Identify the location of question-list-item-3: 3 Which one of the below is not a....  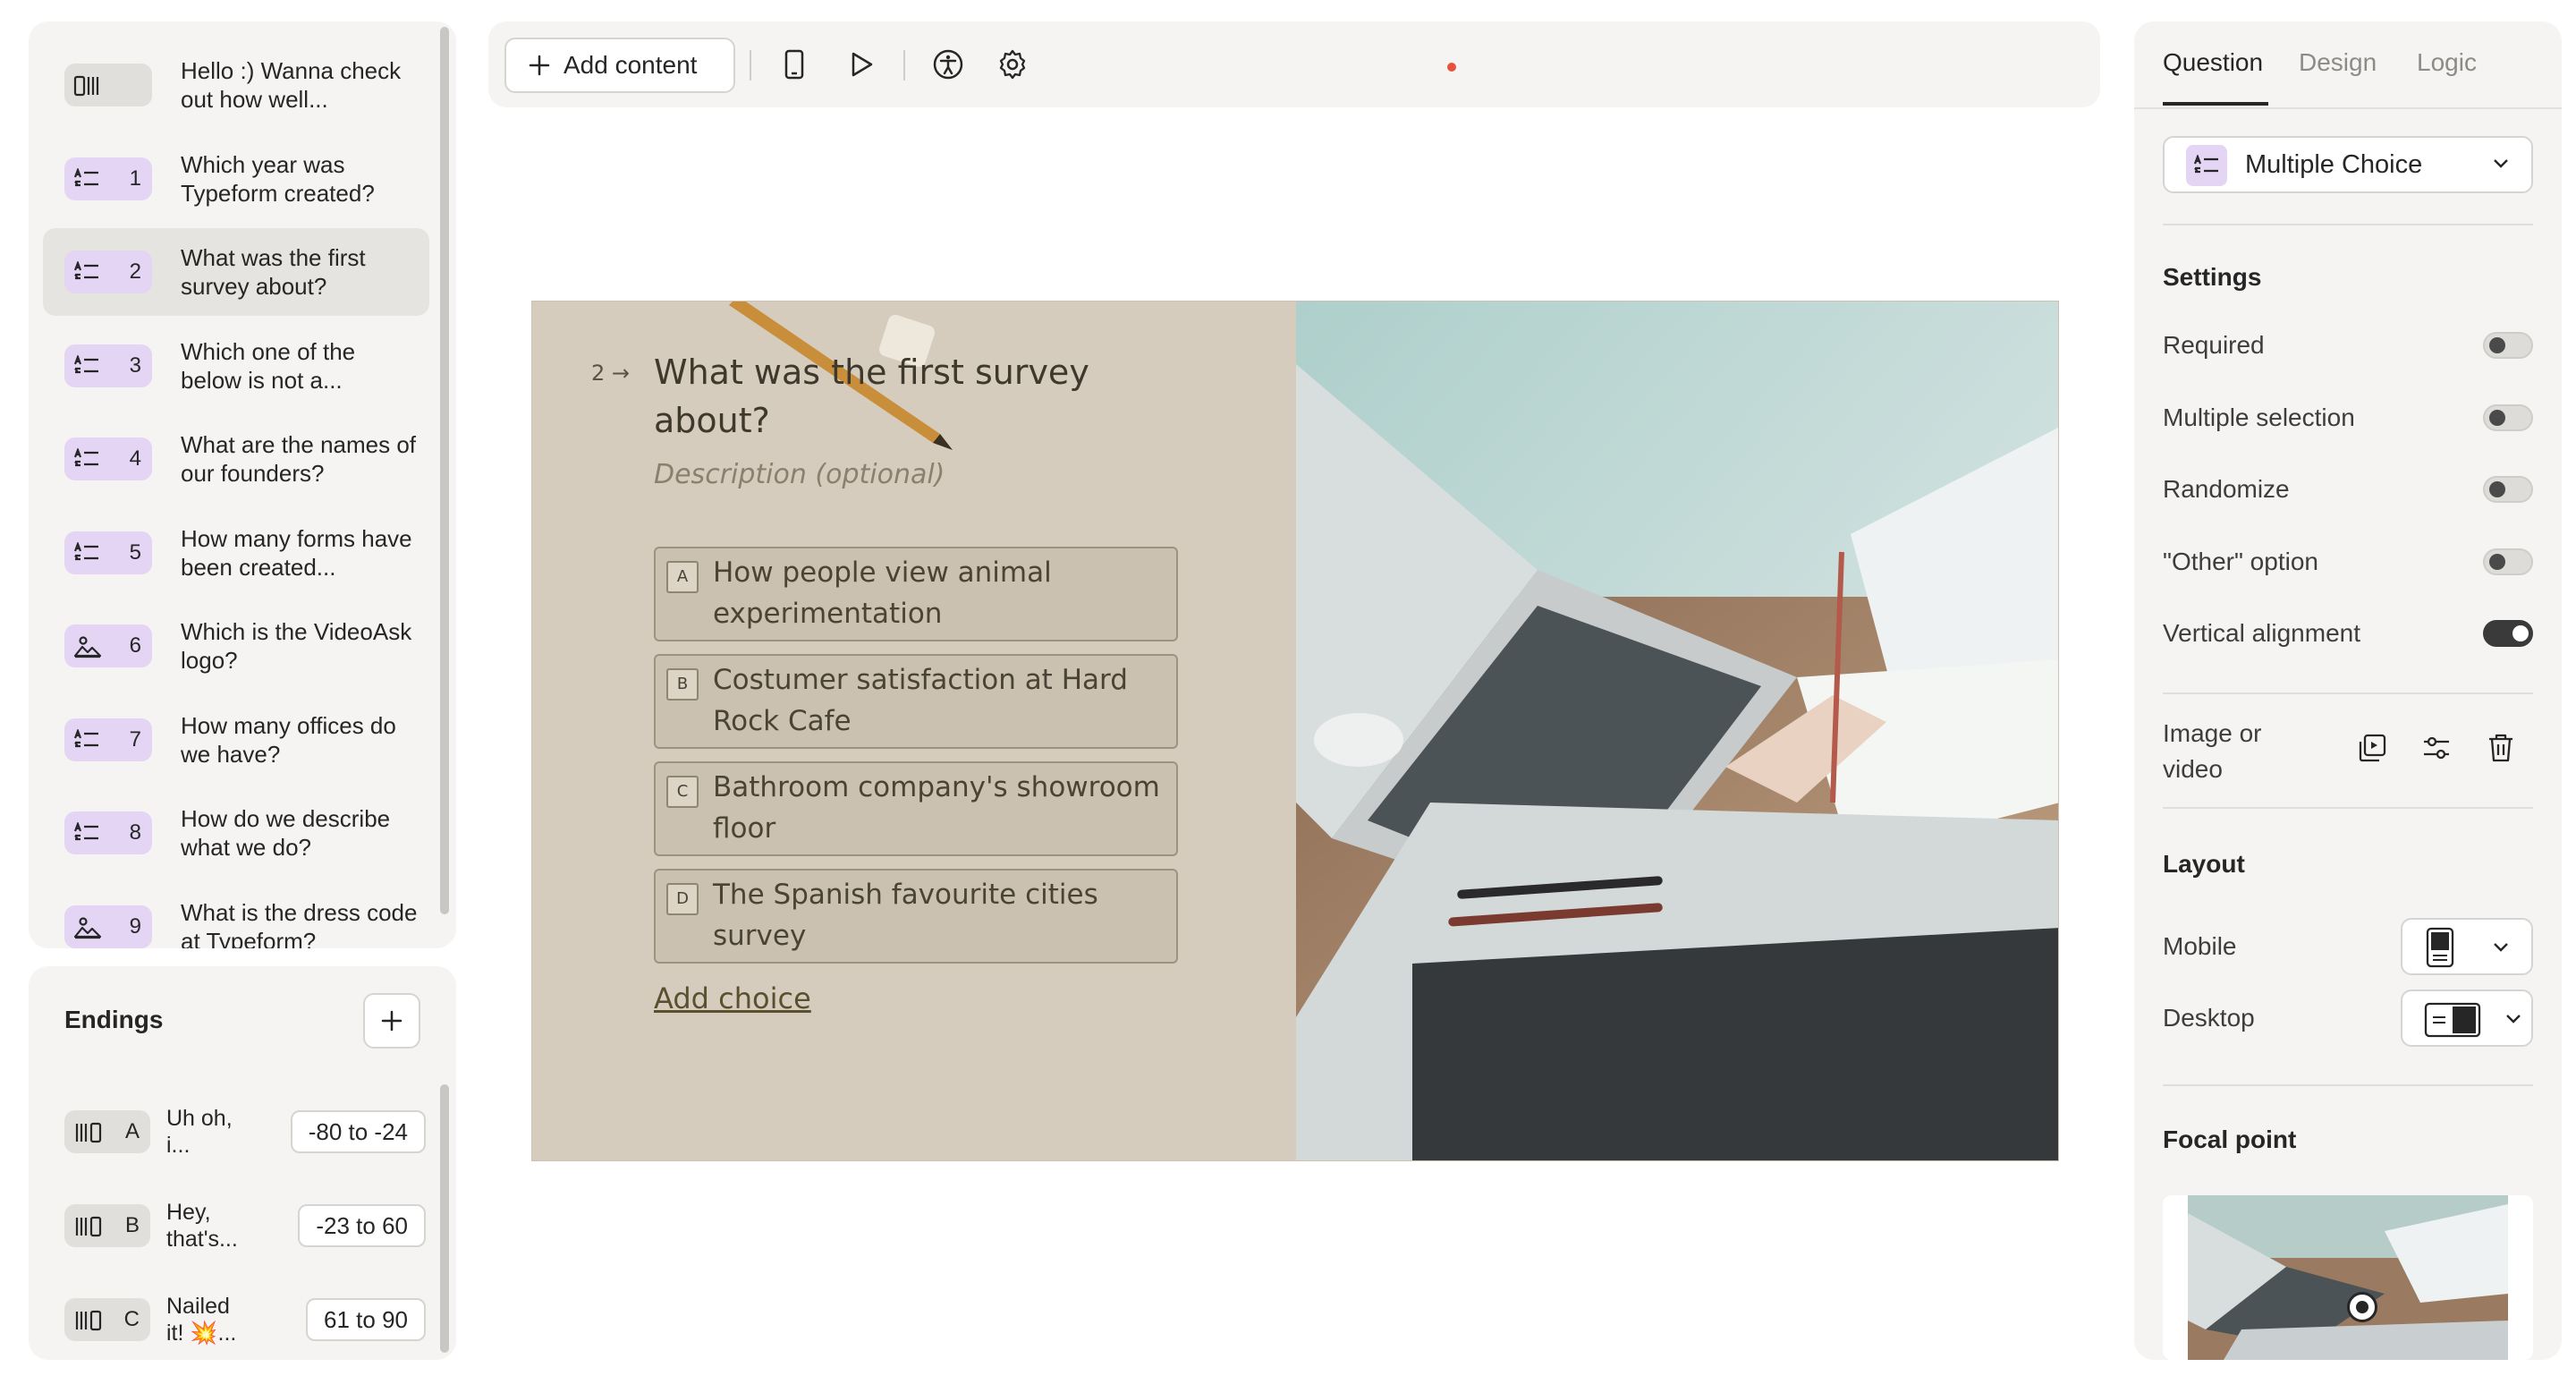
(236, 366).